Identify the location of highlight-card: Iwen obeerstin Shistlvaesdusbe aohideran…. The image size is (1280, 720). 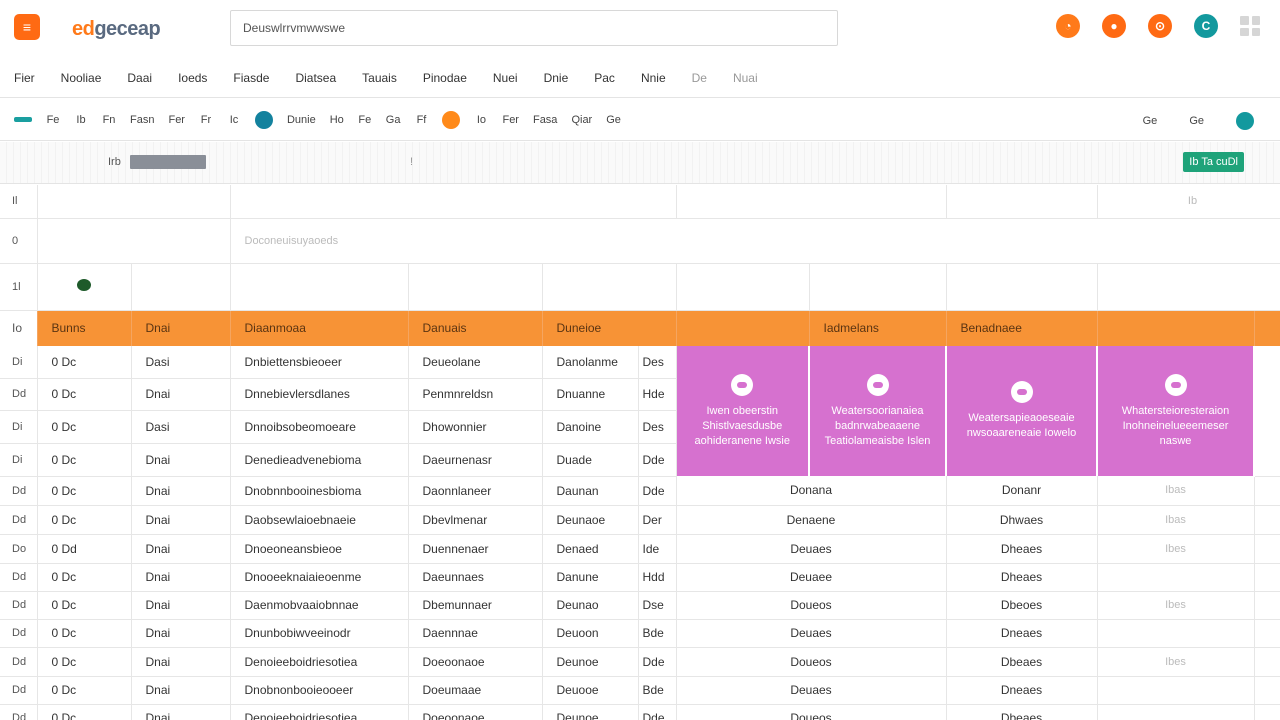
(743, 411).